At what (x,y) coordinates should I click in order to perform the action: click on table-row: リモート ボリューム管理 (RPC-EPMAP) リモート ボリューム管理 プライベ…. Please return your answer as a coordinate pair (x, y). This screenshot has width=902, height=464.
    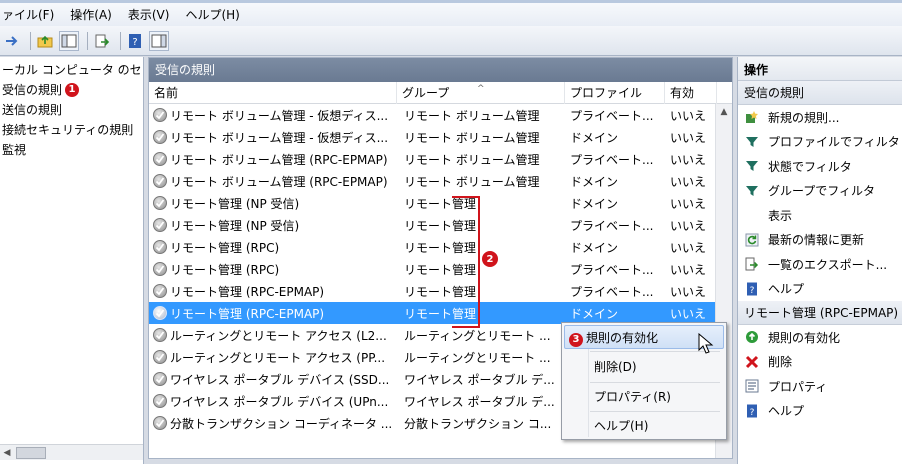
    Looking at the image, I should click on (440, 159).